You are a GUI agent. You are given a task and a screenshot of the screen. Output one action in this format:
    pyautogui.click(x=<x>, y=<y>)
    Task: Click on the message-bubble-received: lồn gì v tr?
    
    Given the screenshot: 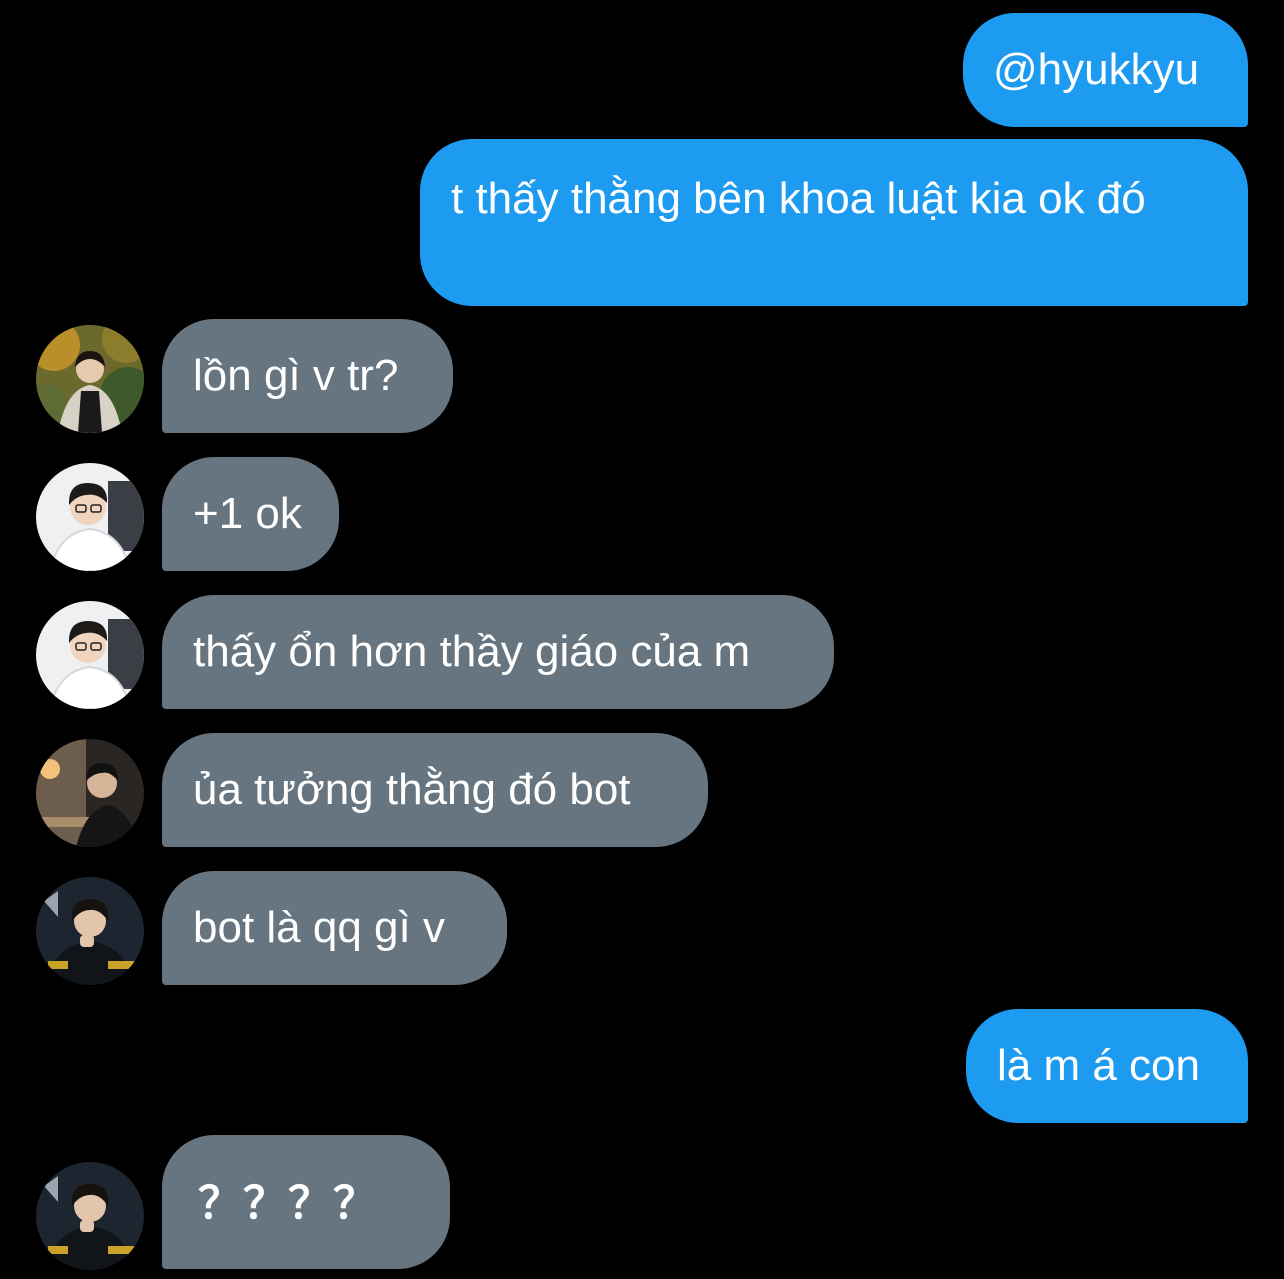 What is the action you would take?
    pyautogui.click(x=307, y=376)
    